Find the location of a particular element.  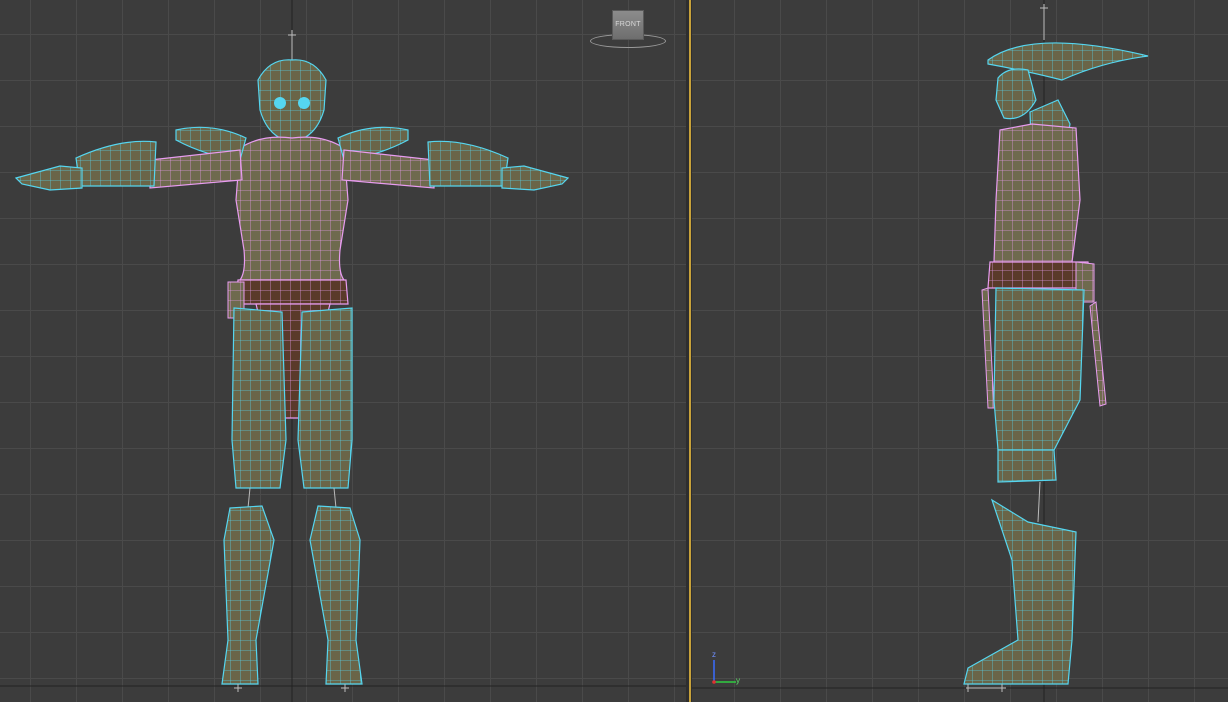

viewcube-front-icon: FRONT is located at coordinates (628, 25).